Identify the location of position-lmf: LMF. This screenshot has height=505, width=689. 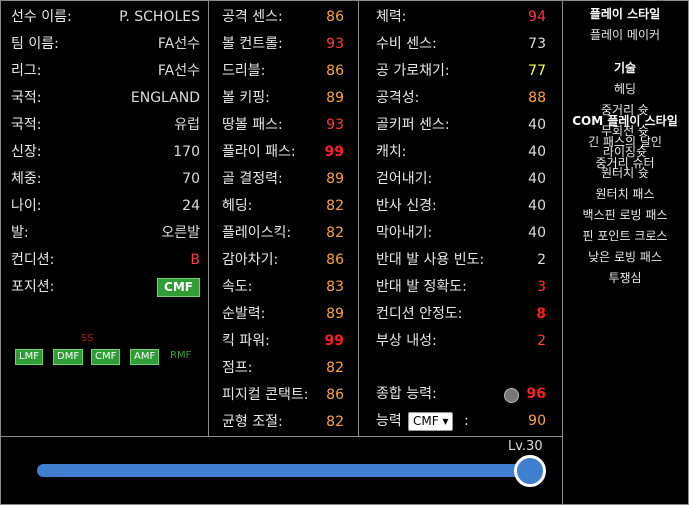
(29, 357).